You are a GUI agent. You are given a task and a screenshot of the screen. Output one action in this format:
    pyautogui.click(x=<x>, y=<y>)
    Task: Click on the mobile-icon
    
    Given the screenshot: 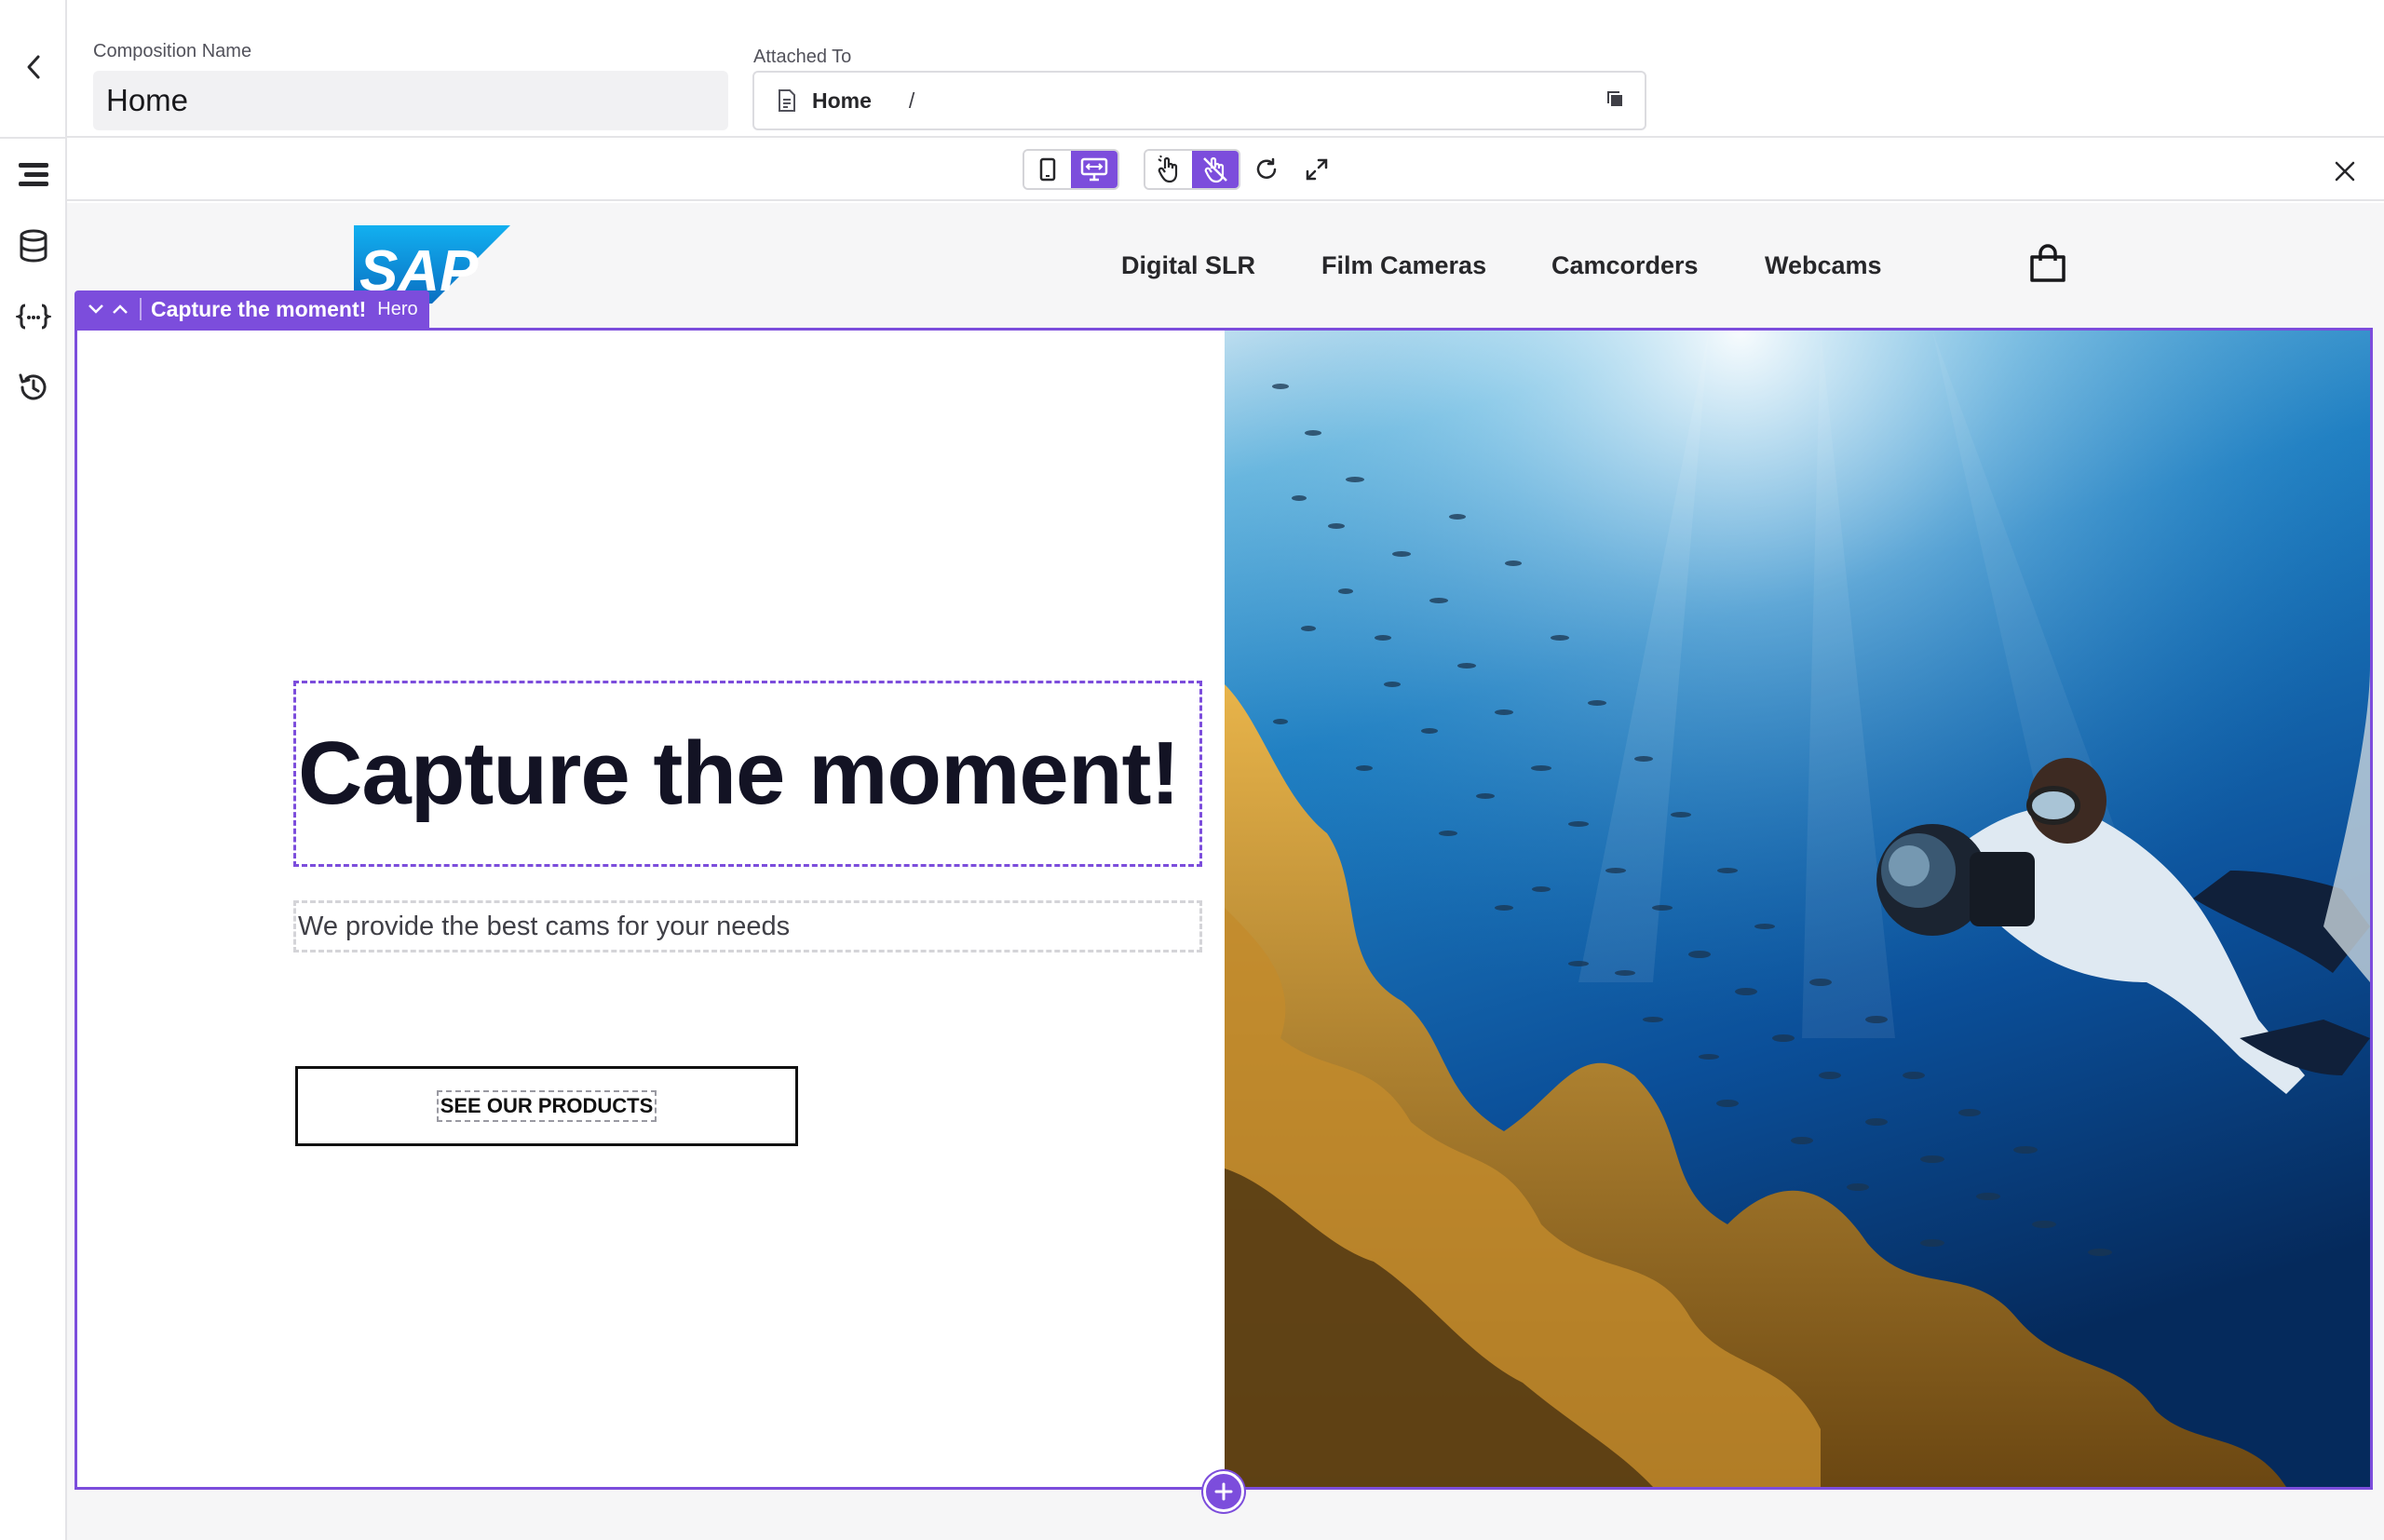 What is the action you would take?
    pyautogui.click(x=1047, y=170)
    